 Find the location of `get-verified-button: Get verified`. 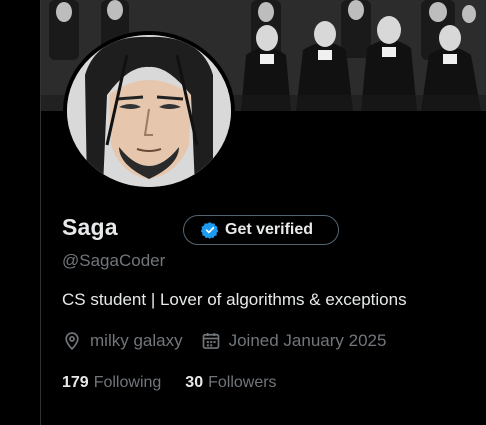

get-verified-button: Get verified is located at coordinates (261, 230).